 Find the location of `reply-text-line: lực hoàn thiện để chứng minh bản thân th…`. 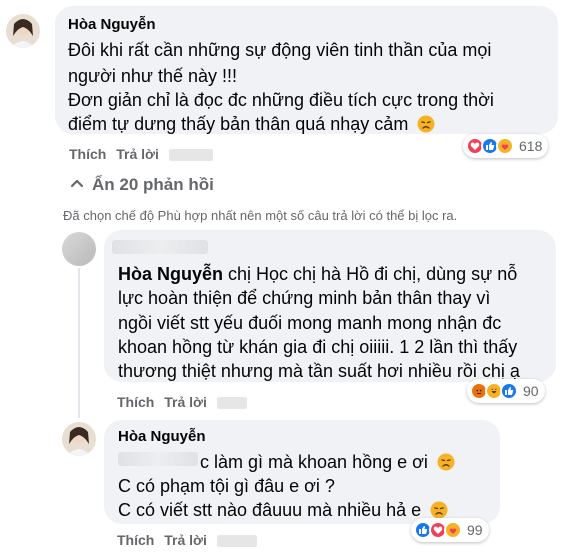

reply-text-line: lực hoàn thiện để chứng minh bản thân th… is located at coordinates (304, 298).